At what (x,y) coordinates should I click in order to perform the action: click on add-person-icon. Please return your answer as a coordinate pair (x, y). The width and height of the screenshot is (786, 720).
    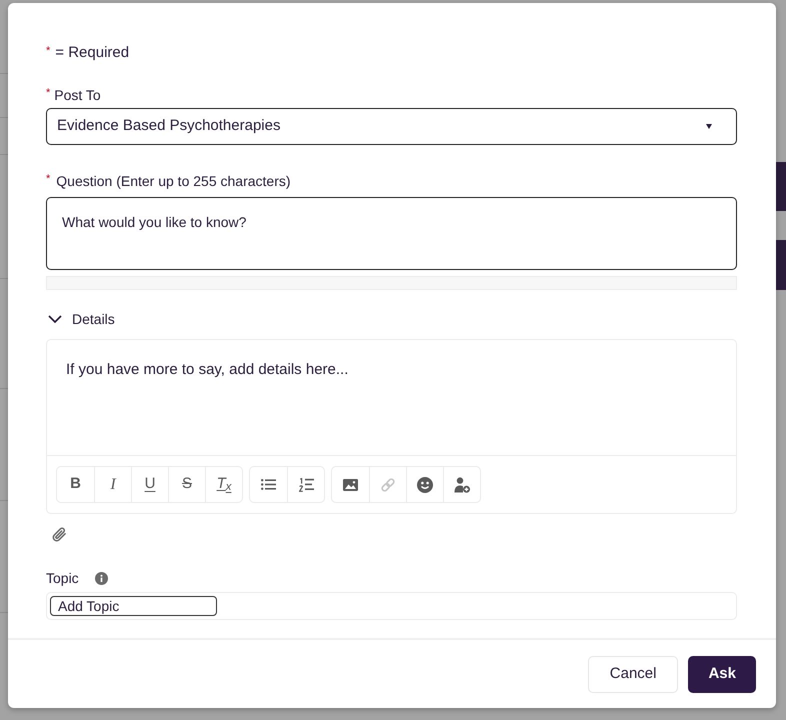
    Looking at the image, I should click on (462, 484).